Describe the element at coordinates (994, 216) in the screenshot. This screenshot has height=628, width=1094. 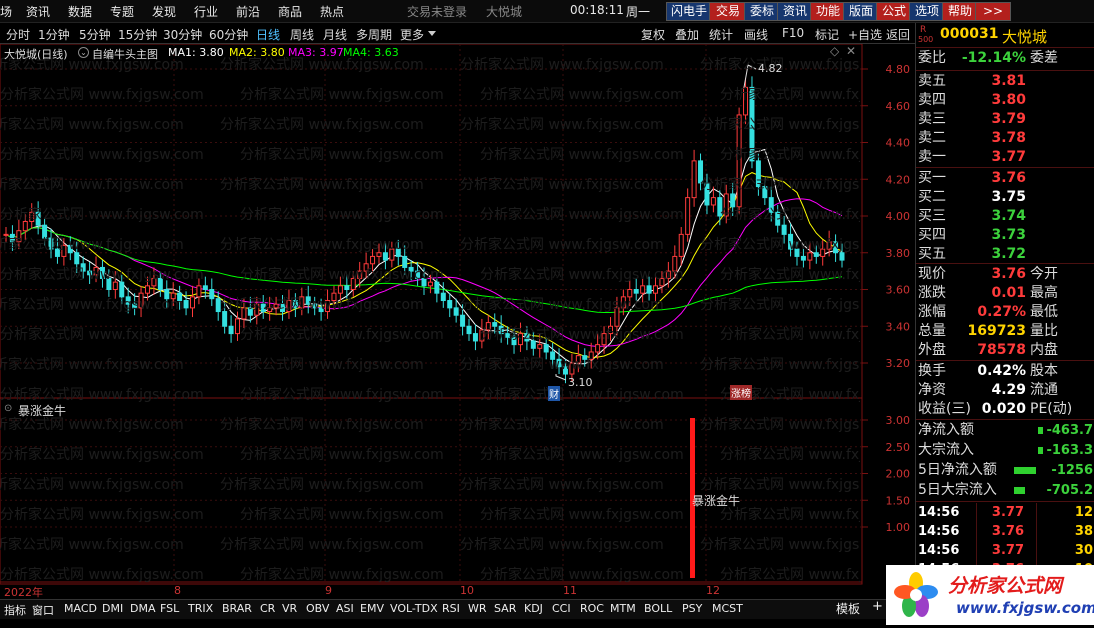
I see `bid-price: 3.74` at that location.